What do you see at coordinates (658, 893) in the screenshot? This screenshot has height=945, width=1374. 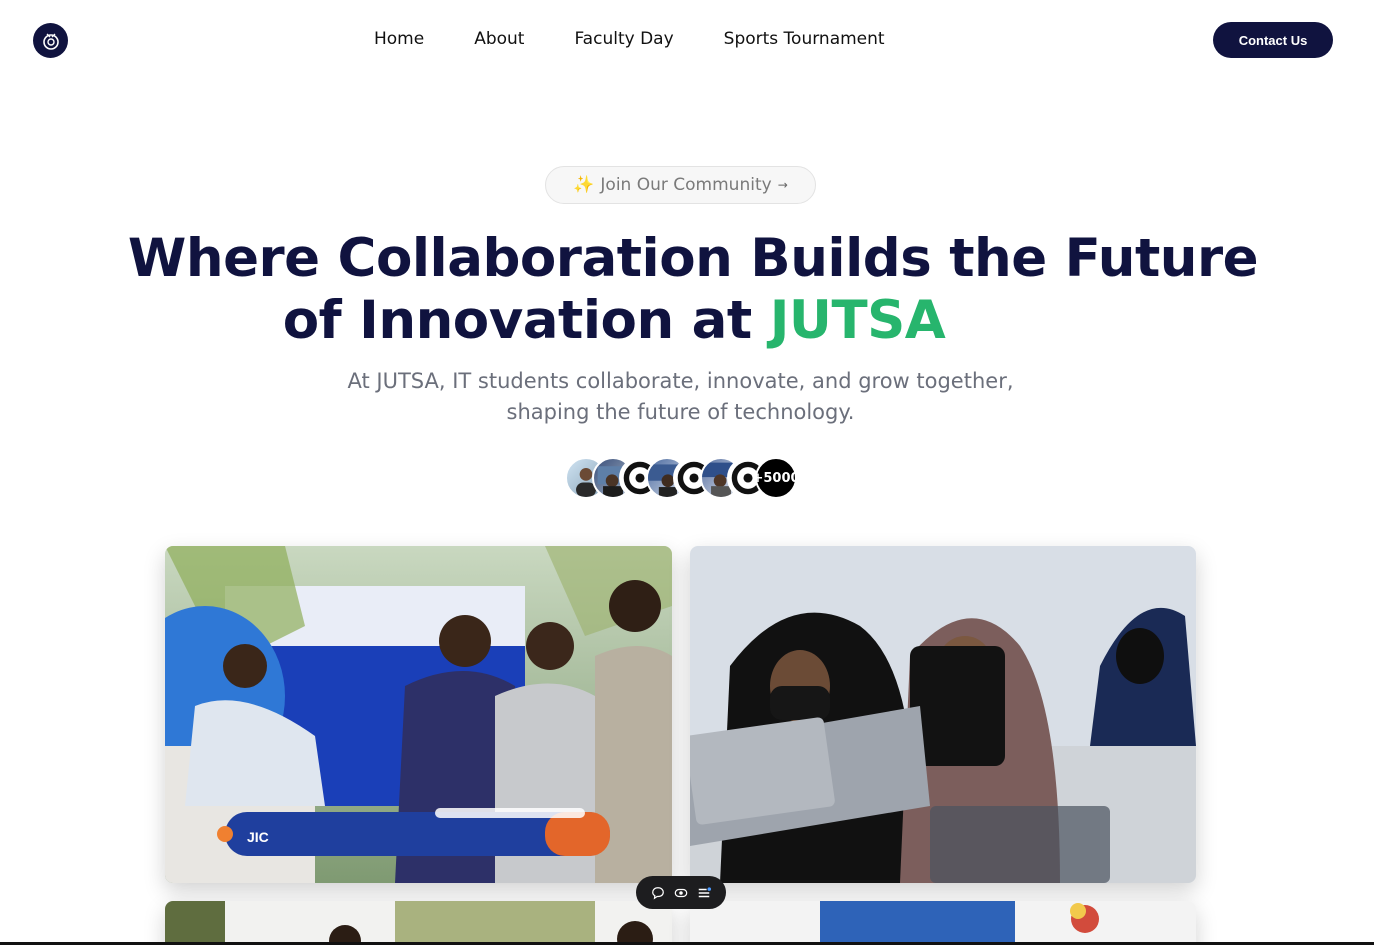 I see `chat-icon` at bounding box center [658, 893].